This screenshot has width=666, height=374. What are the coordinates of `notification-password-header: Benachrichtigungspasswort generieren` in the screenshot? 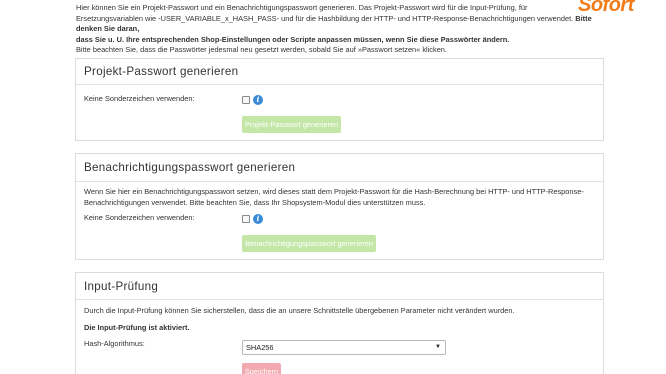 It's located at (339, 168).